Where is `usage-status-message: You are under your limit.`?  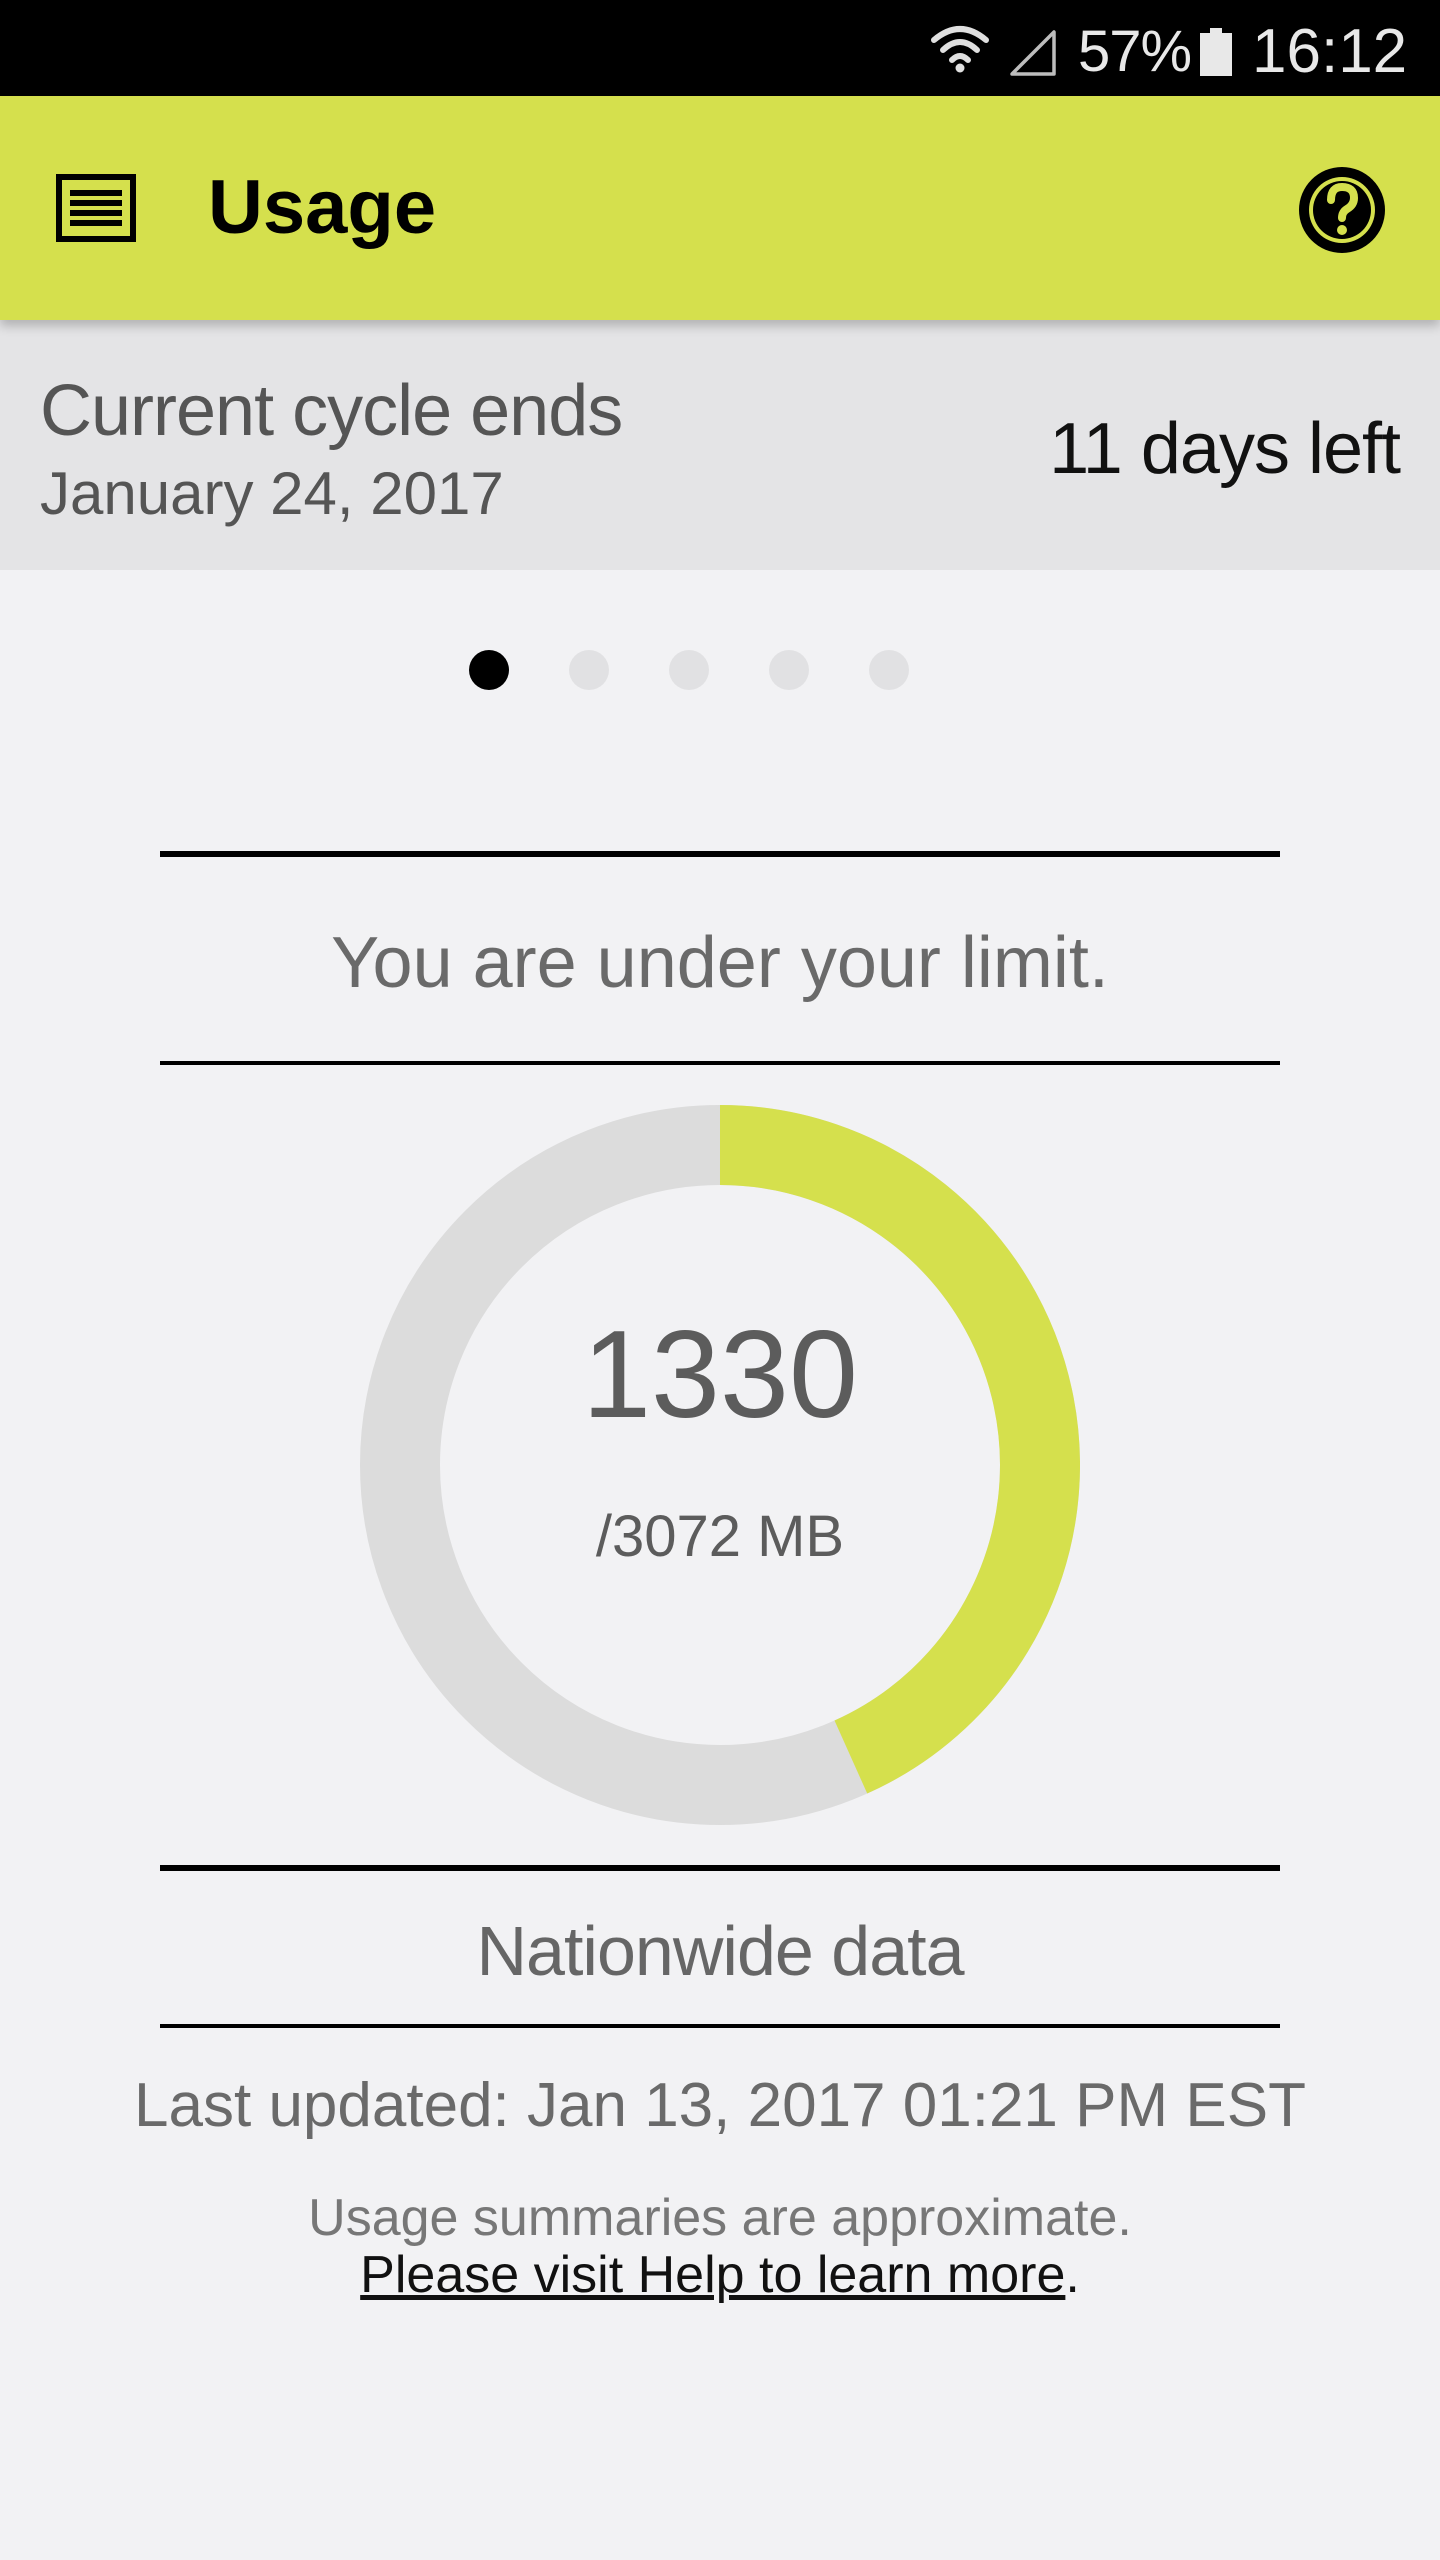
usage-status-message: You are under your limit. is located at coordinates (720, 963).